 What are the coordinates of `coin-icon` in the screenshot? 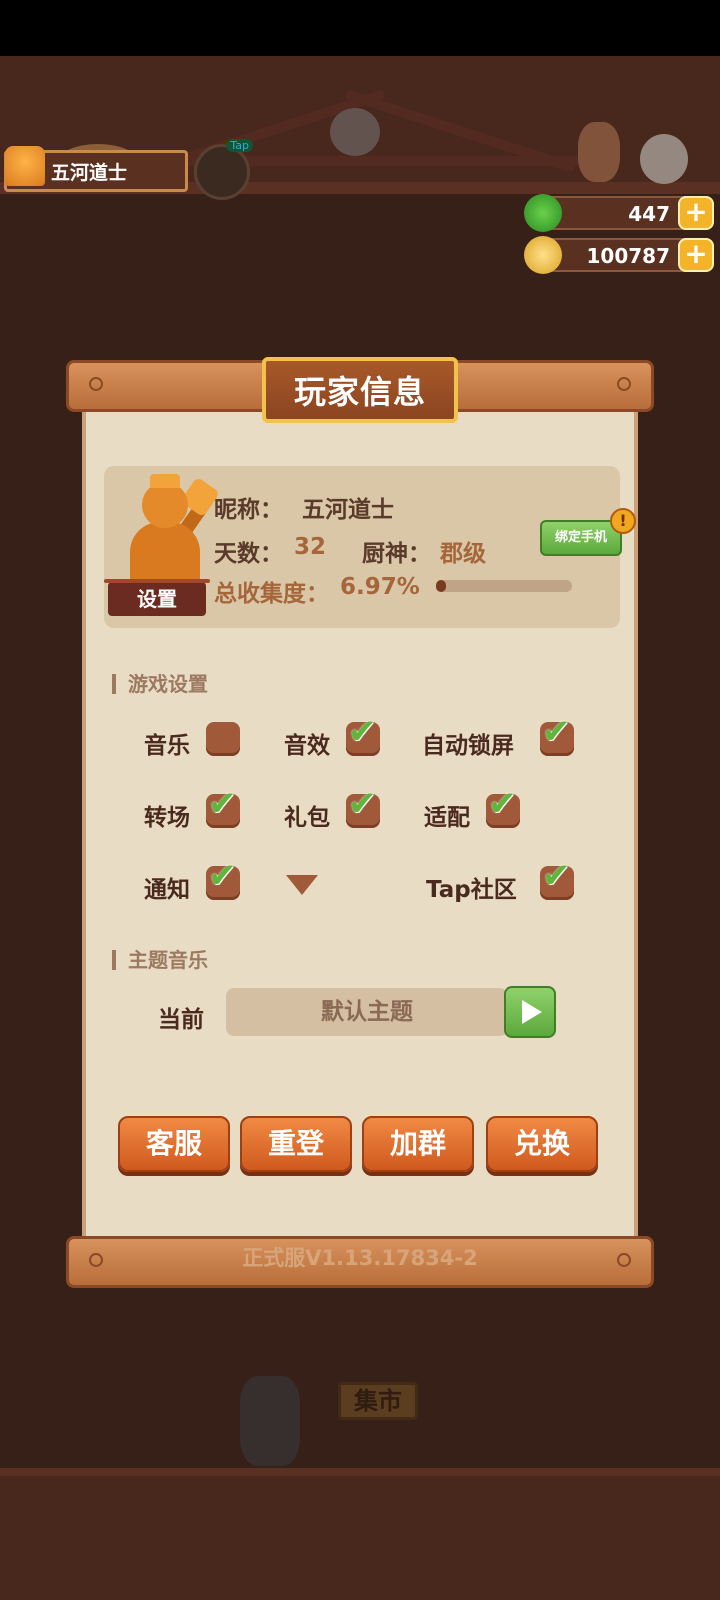 It's located at (543, 255).